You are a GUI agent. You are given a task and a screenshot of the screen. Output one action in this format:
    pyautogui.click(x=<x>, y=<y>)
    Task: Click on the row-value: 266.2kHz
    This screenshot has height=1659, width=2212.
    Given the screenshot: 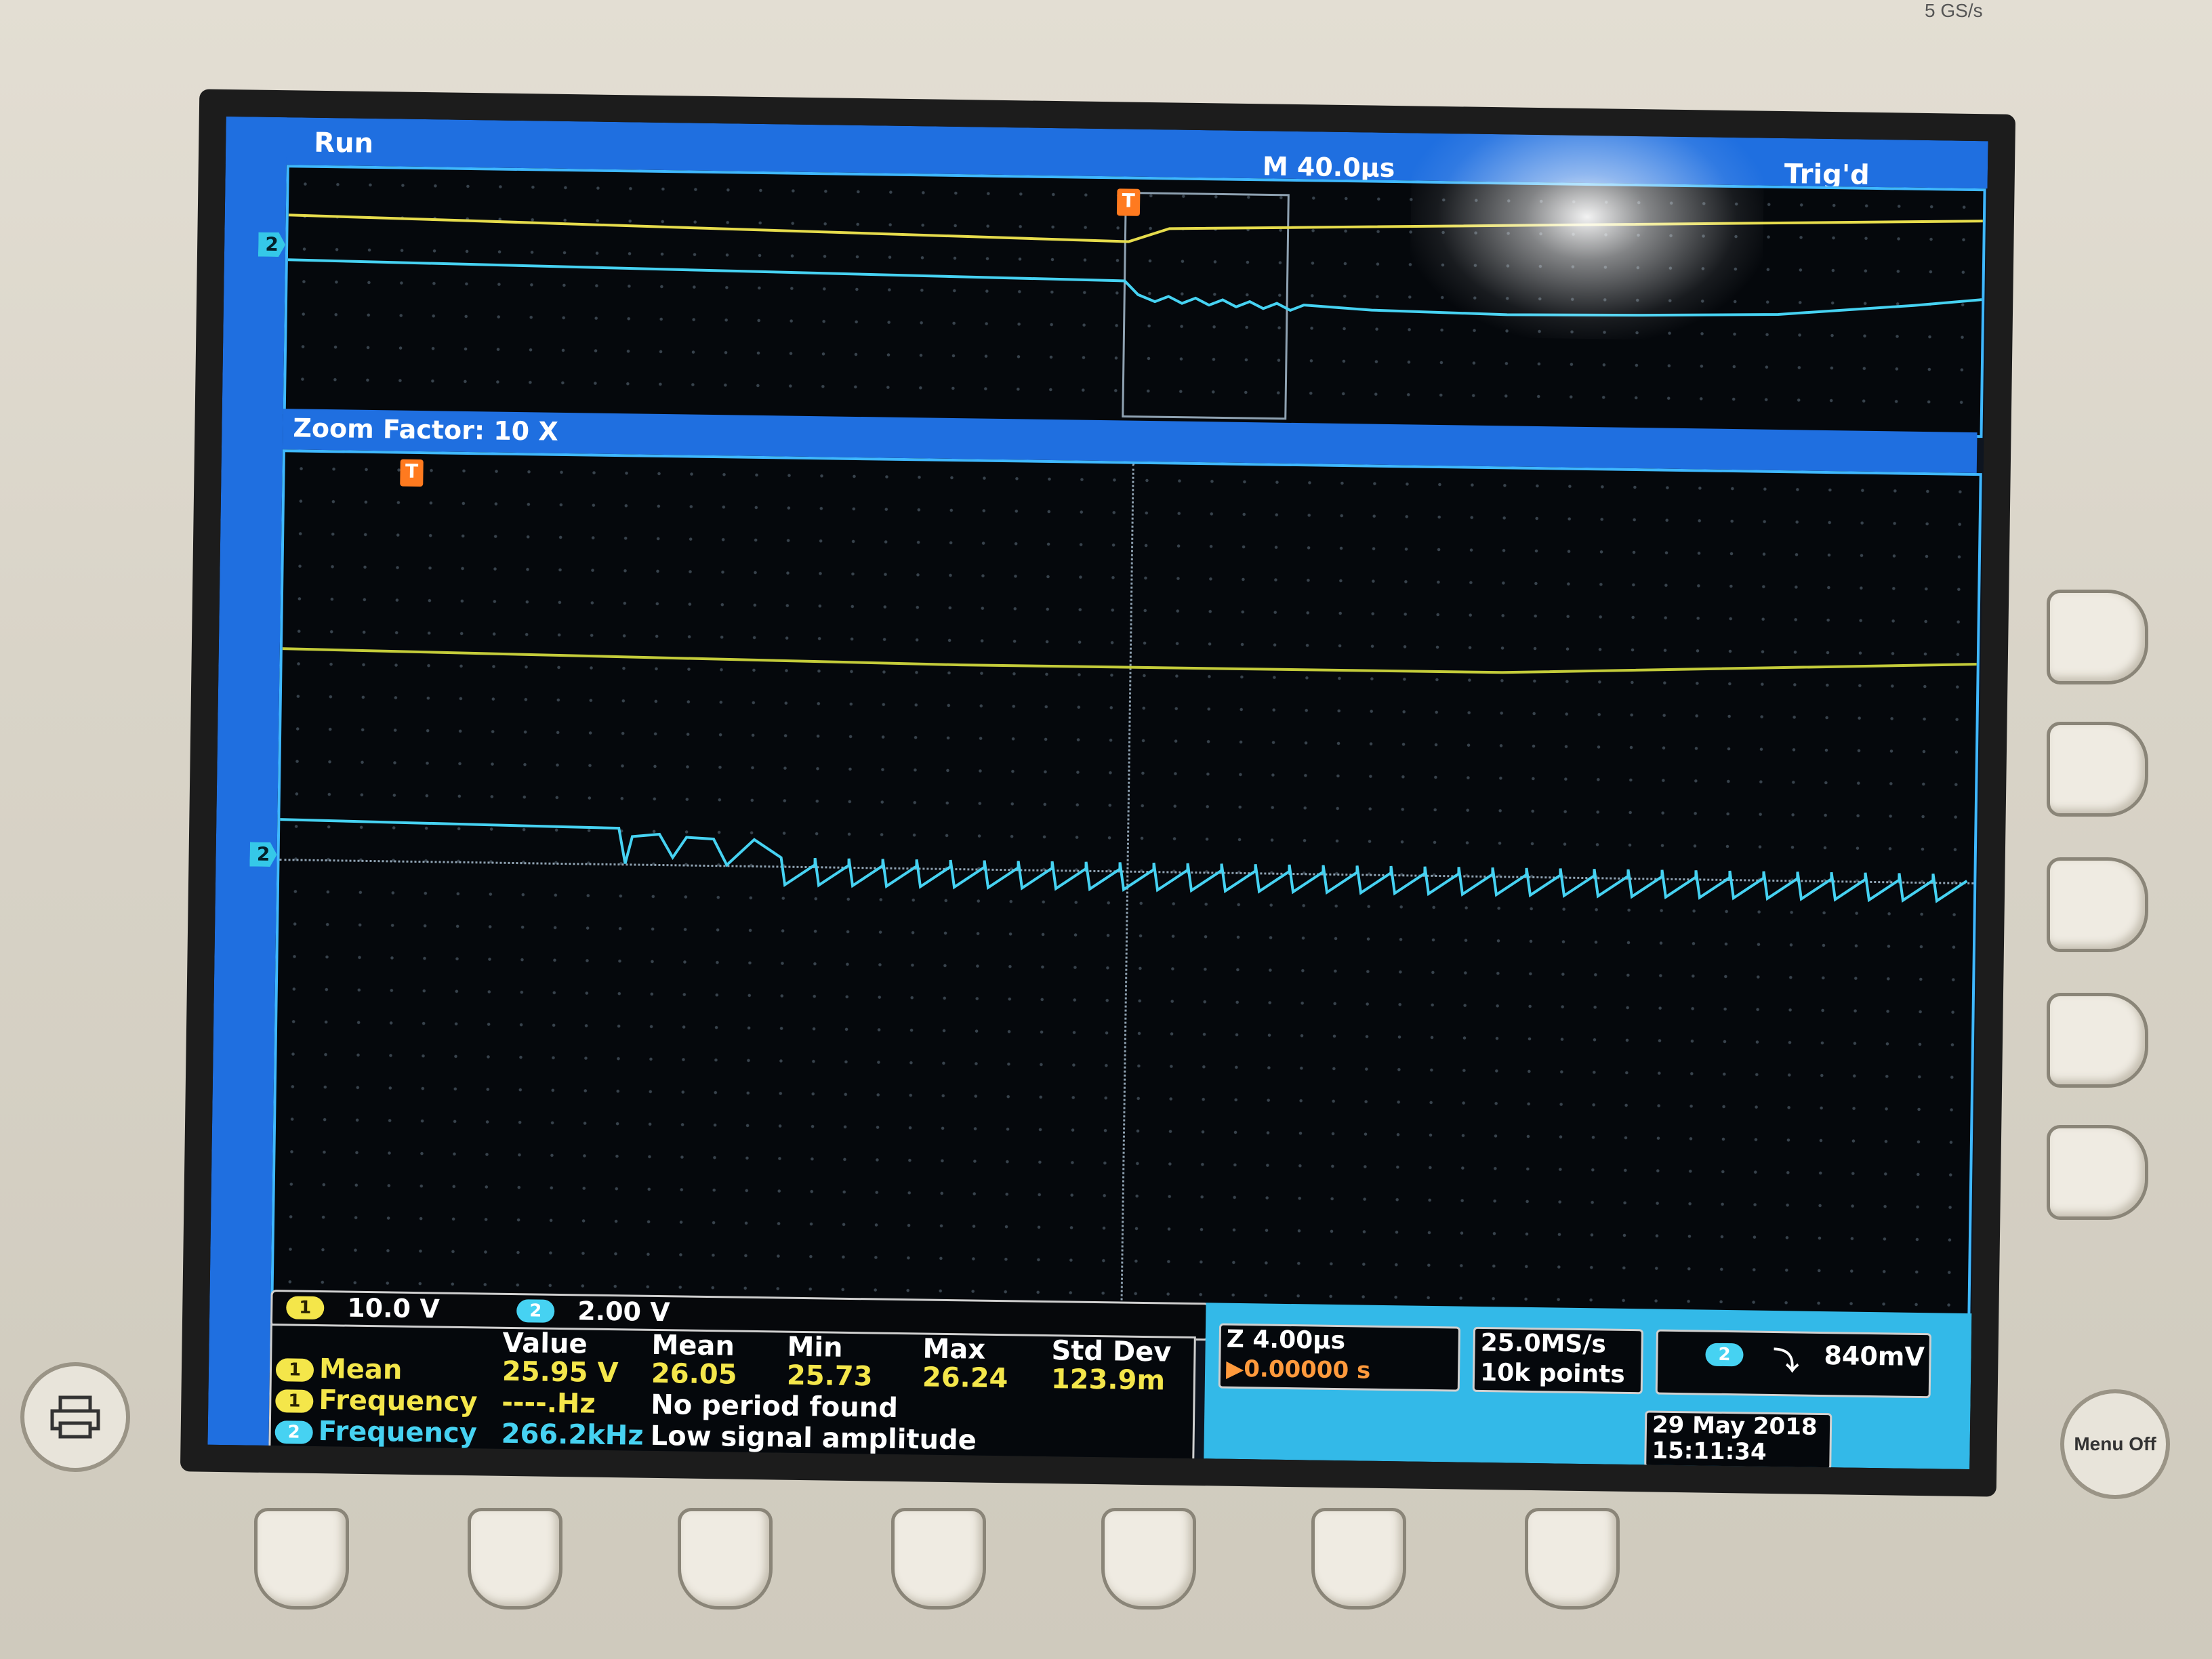 What is the action you would take?
    pyautogui.click(x=572, y=1435)
    